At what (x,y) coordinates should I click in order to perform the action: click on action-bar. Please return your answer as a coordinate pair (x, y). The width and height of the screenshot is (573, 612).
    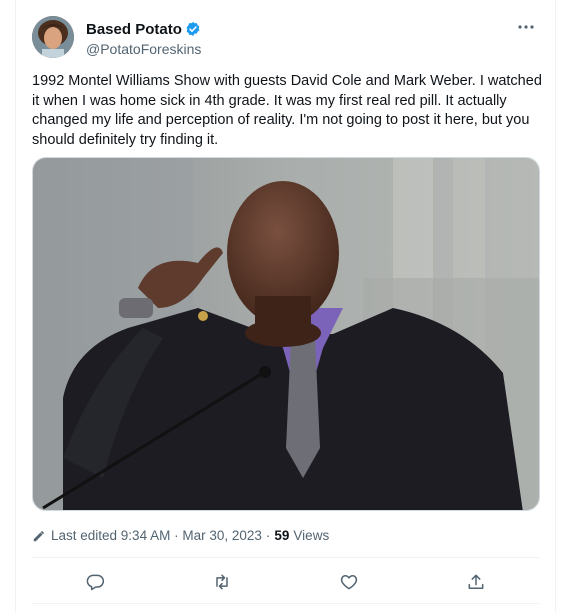
    Looking at the image, I should click on (285, 582).